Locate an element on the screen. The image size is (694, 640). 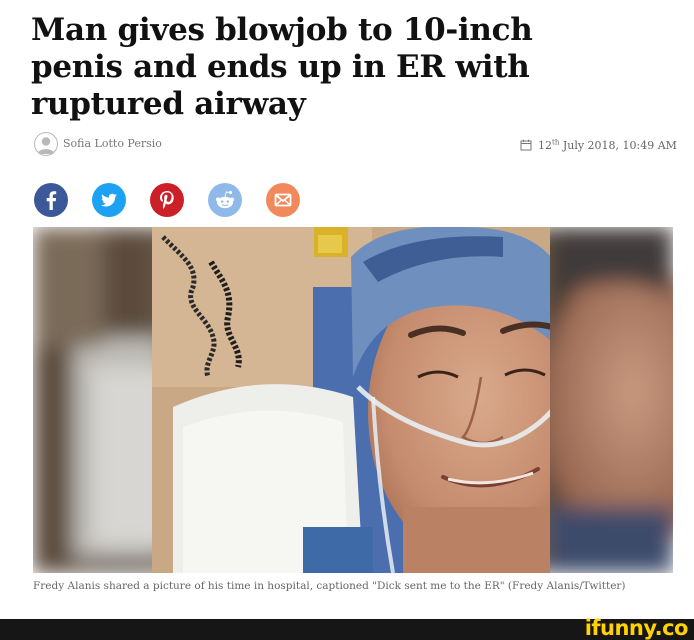
reddit-share-button is located at coordinates (225, 200).